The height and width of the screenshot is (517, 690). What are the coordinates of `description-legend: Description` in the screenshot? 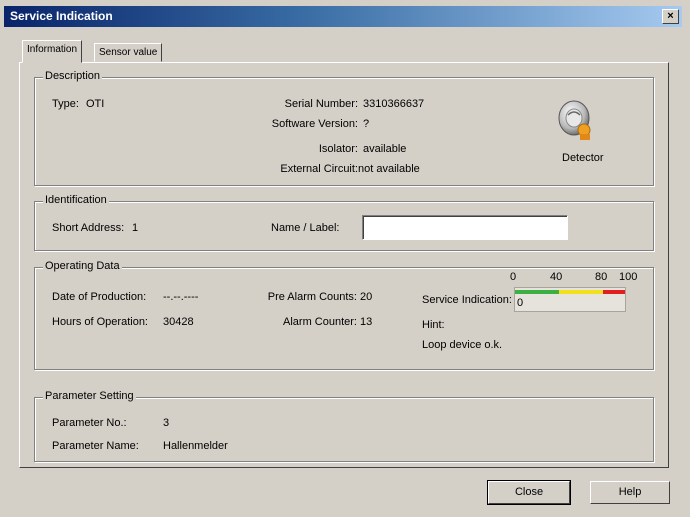 It's located at (73, 76).